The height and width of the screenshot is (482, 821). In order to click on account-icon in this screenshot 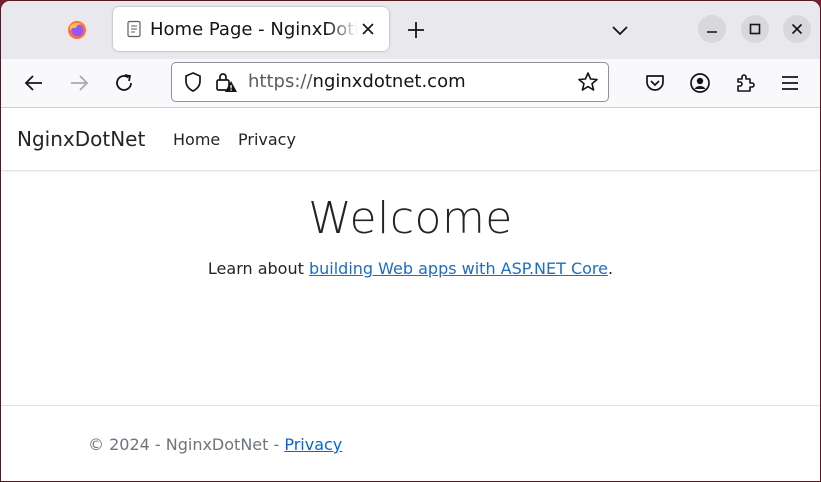, I will do `click(700, 83)`.